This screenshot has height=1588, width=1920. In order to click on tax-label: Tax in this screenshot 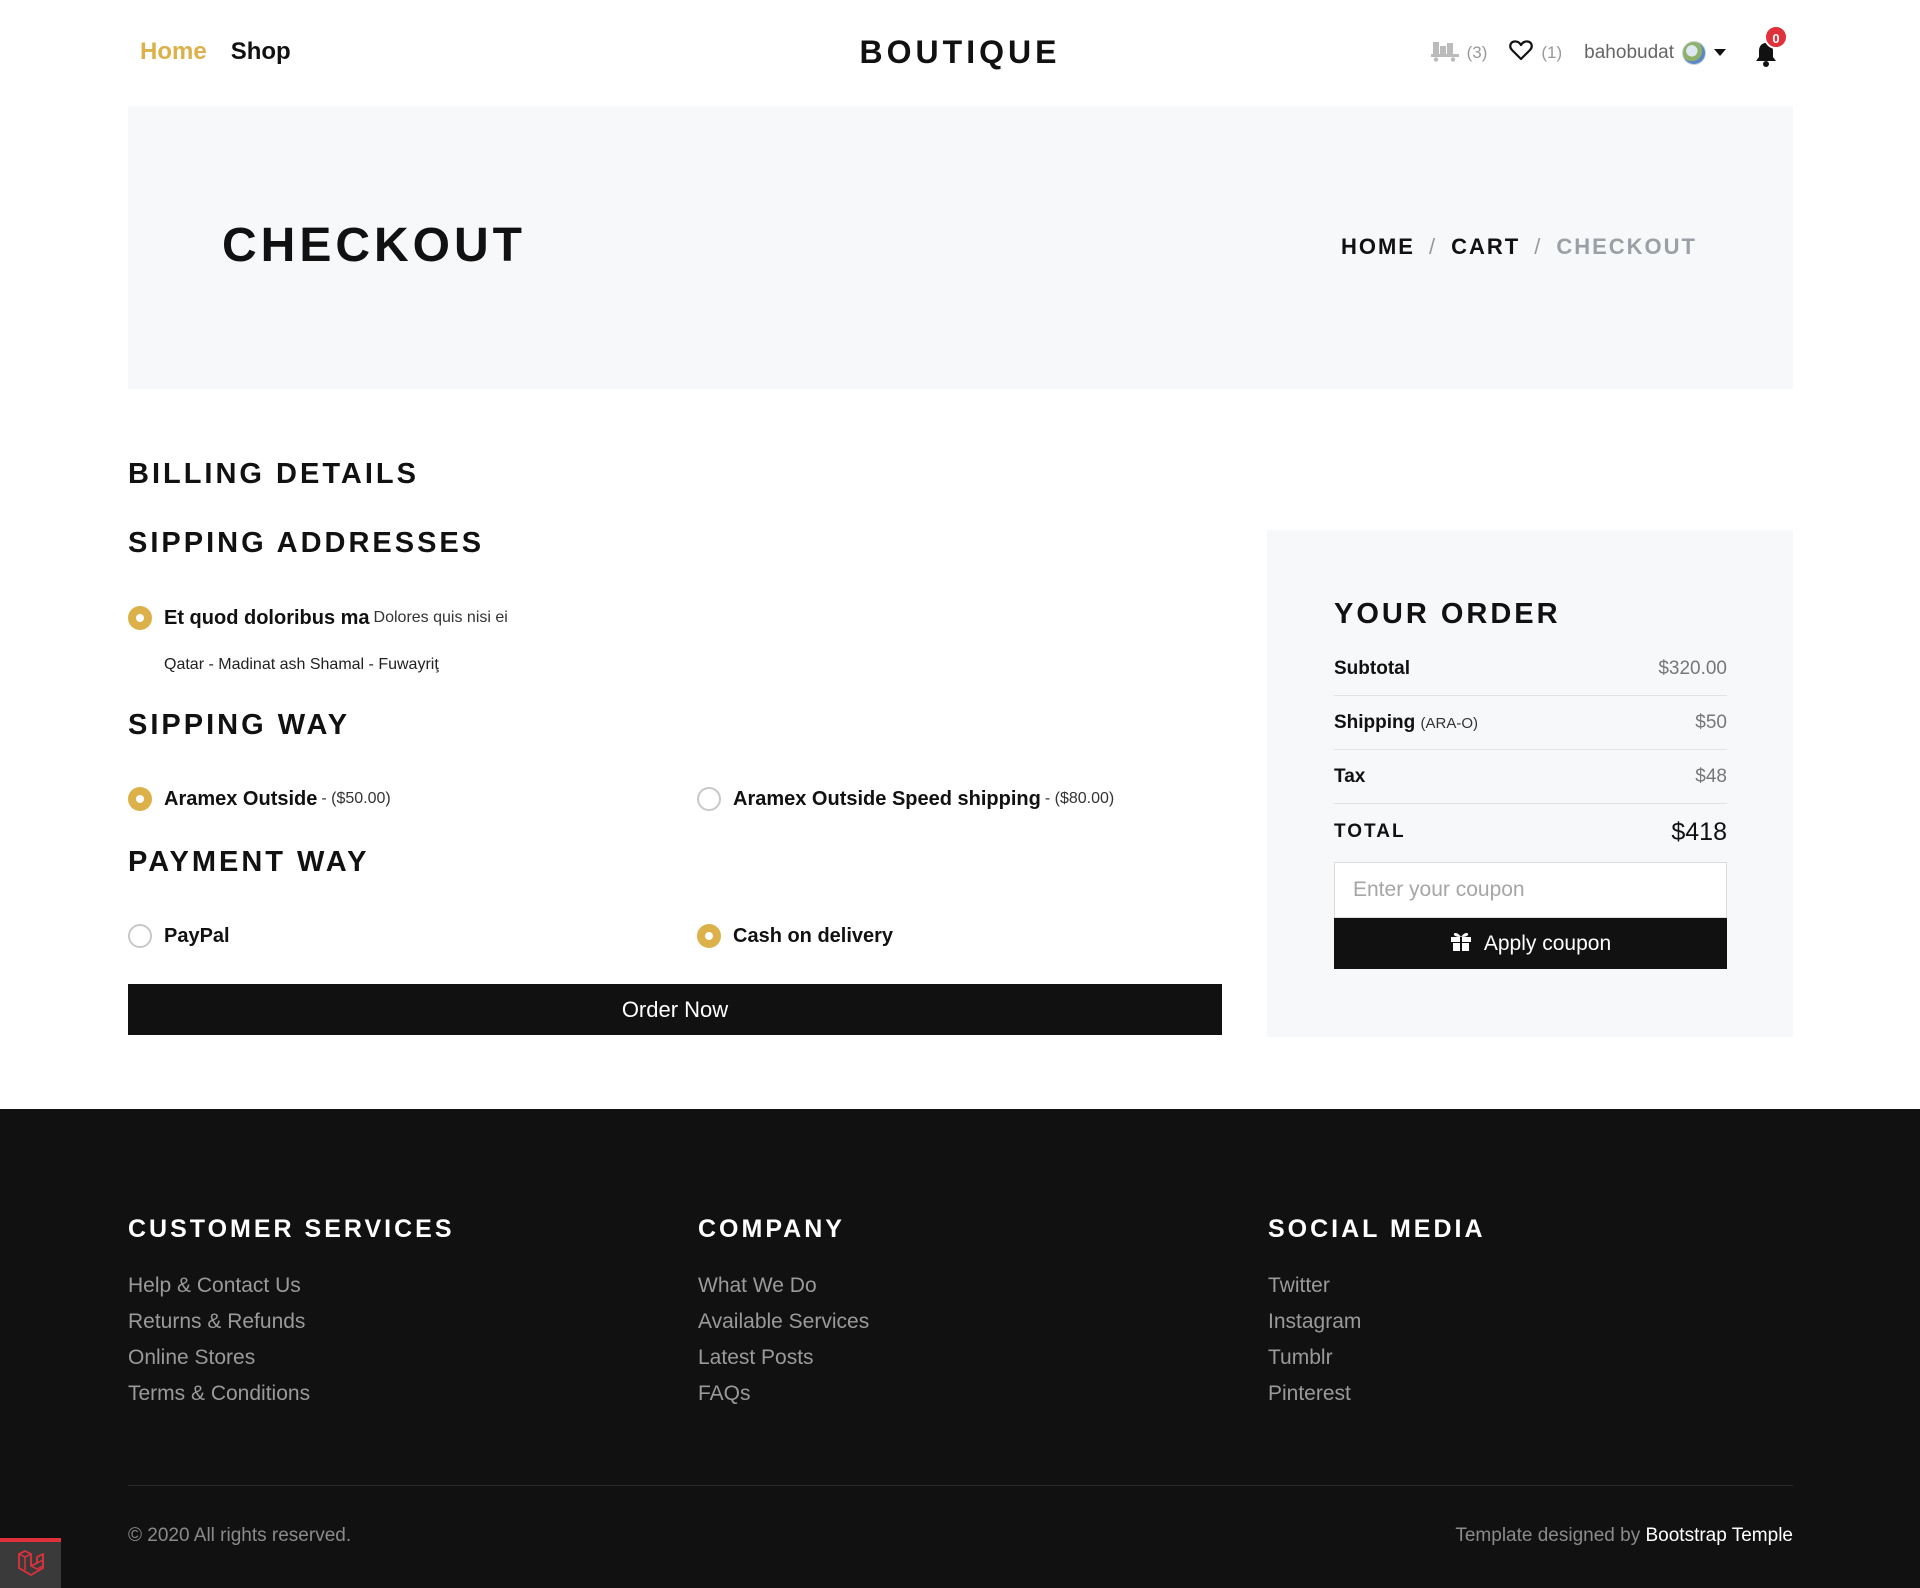, I will do `click(1350, 776)`.